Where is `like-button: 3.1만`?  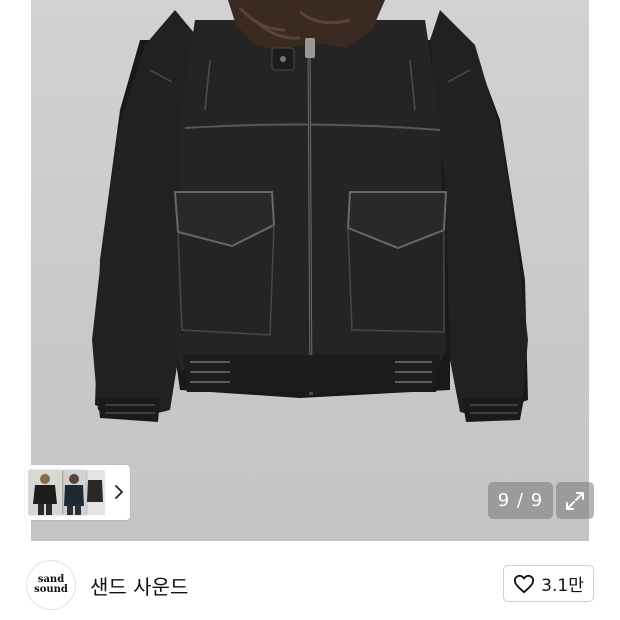 like-button: 3.1만 is located at coordinates (548, 583).